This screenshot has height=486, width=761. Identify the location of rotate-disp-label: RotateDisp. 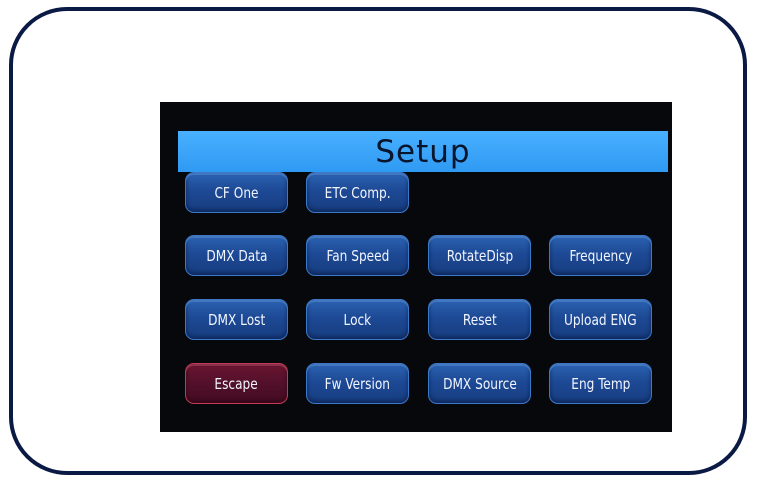
(479, 255).